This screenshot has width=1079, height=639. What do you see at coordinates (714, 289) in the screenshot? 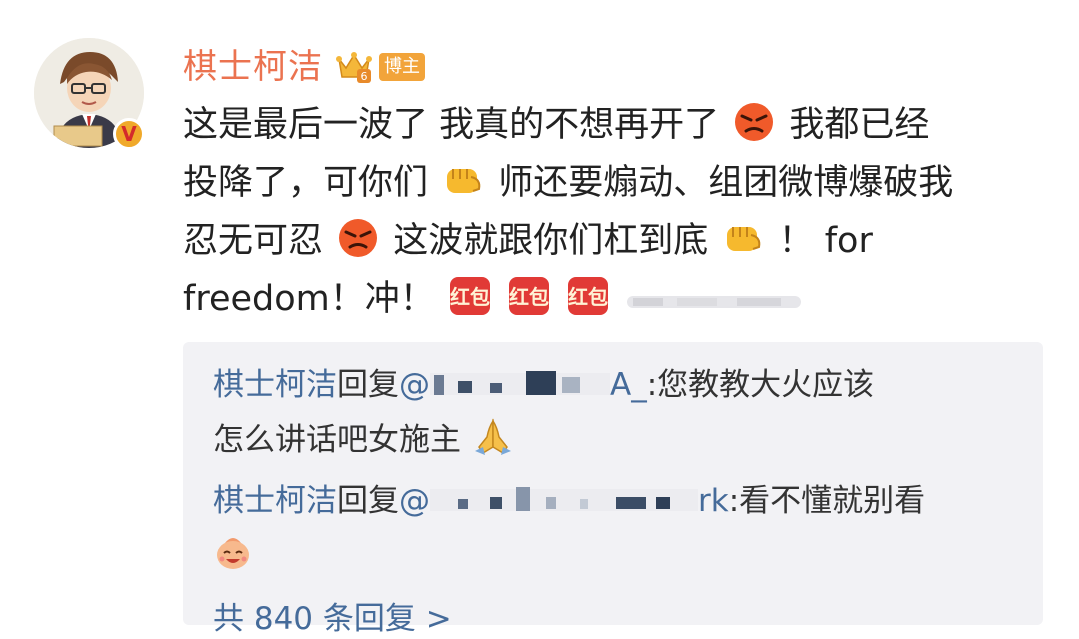
I see `blurred-redaction` at bounding box center [714, 289].